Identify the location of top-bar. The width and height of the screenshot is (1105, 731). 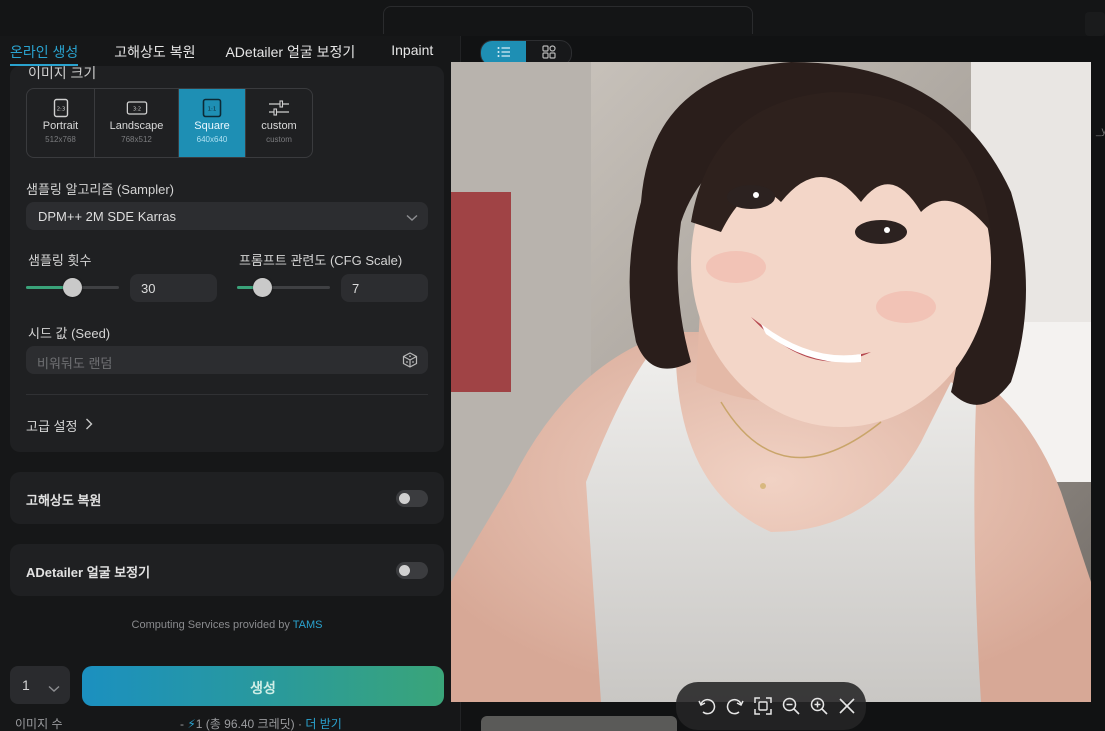
(552, 18).